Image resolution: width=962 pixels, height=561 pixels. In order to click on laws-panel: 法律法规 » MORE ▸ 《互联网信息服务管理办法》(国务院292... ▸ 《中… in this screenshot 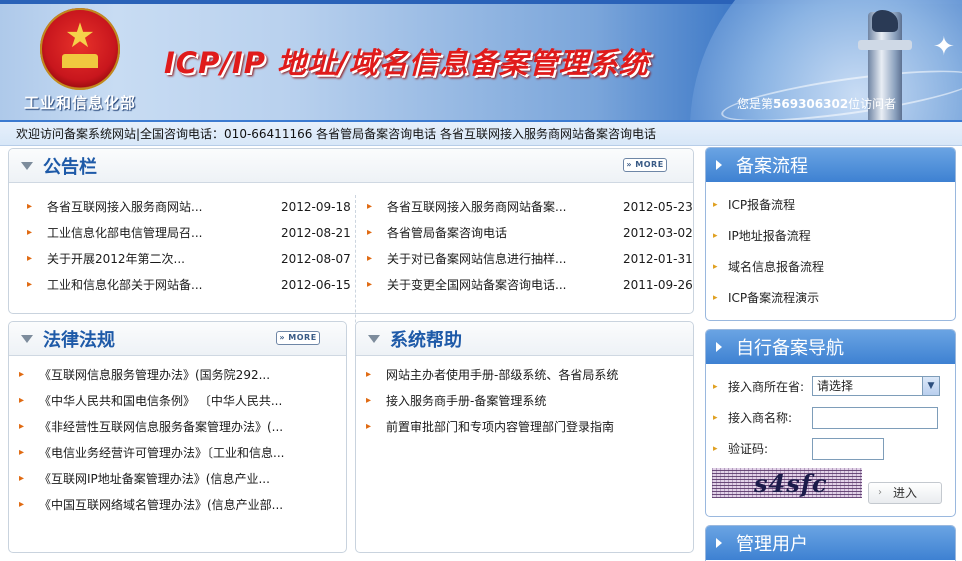, I will do `click(177, 437)`.